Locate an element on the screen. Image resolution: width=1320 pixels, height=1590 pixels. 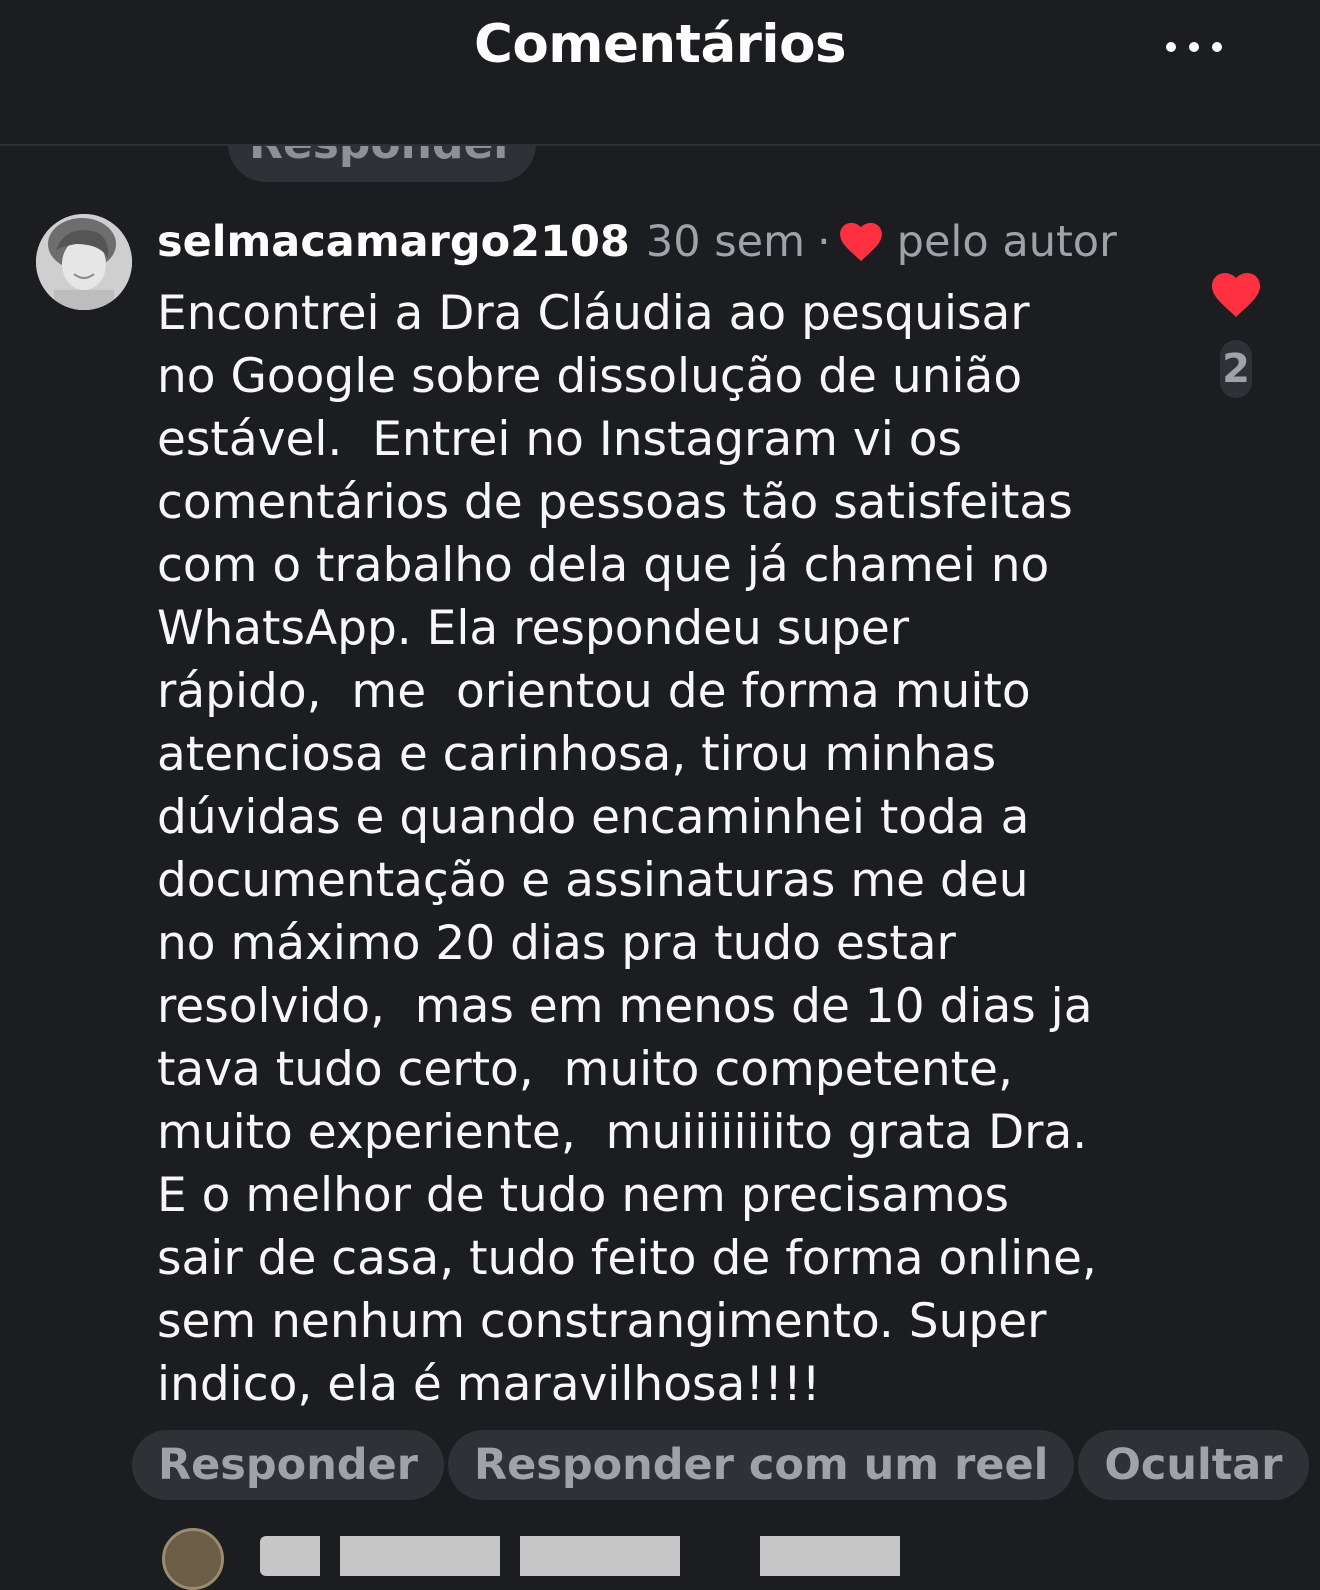
username-link: selmacamargo2108 is located at coordinates (393, 242).